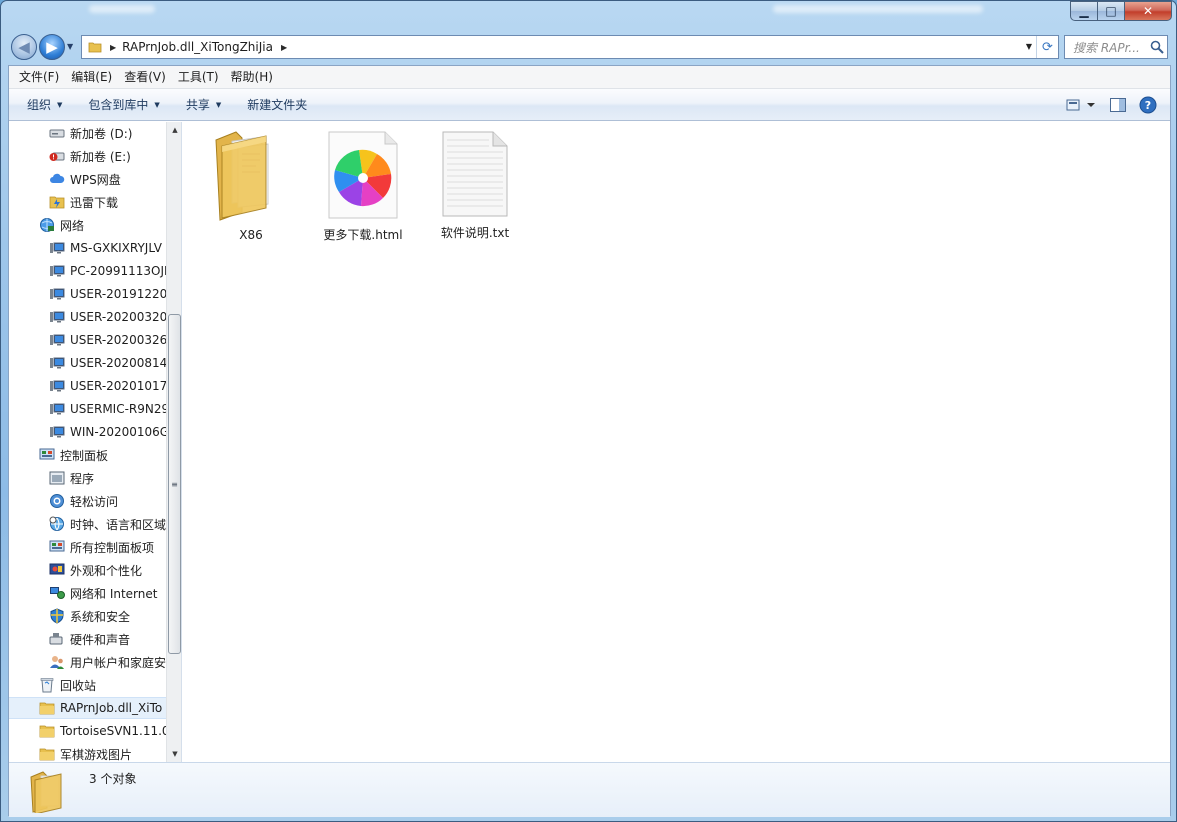  What do you see at coordinates (100, 639) in the screenshot?
I see `nav-item-label: 硬件和声音` at bounding box center [100, 639].